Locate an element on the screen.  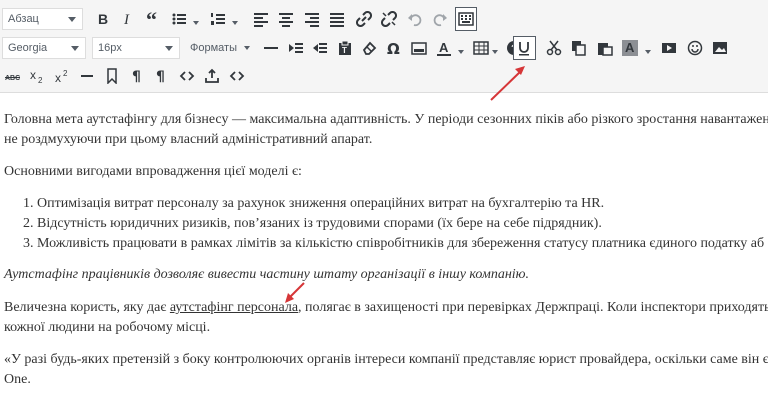
undo-button is located at coordinates (415, 19).